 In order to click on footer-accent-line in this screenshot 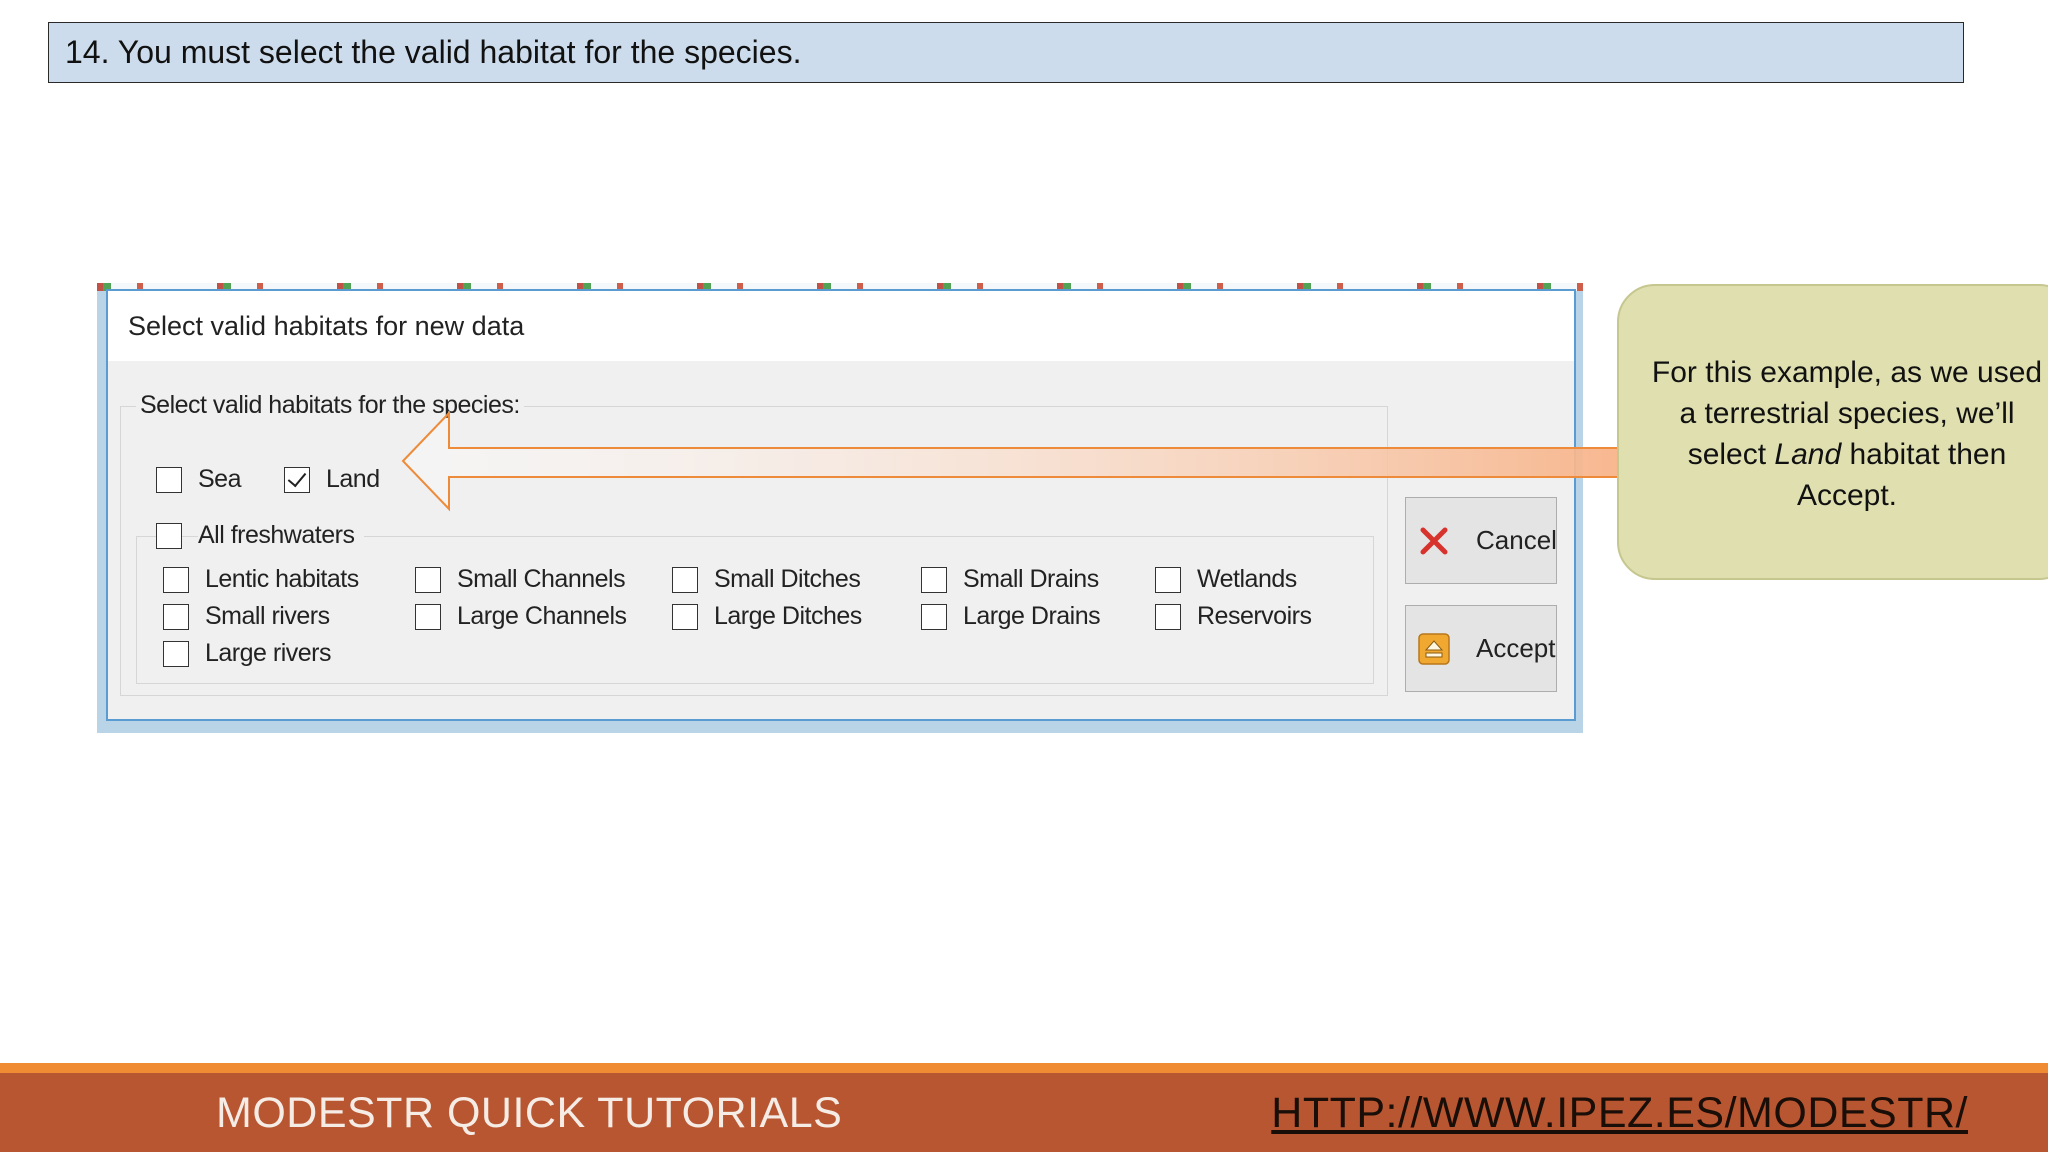, I will do `click(1024, 1068)`.